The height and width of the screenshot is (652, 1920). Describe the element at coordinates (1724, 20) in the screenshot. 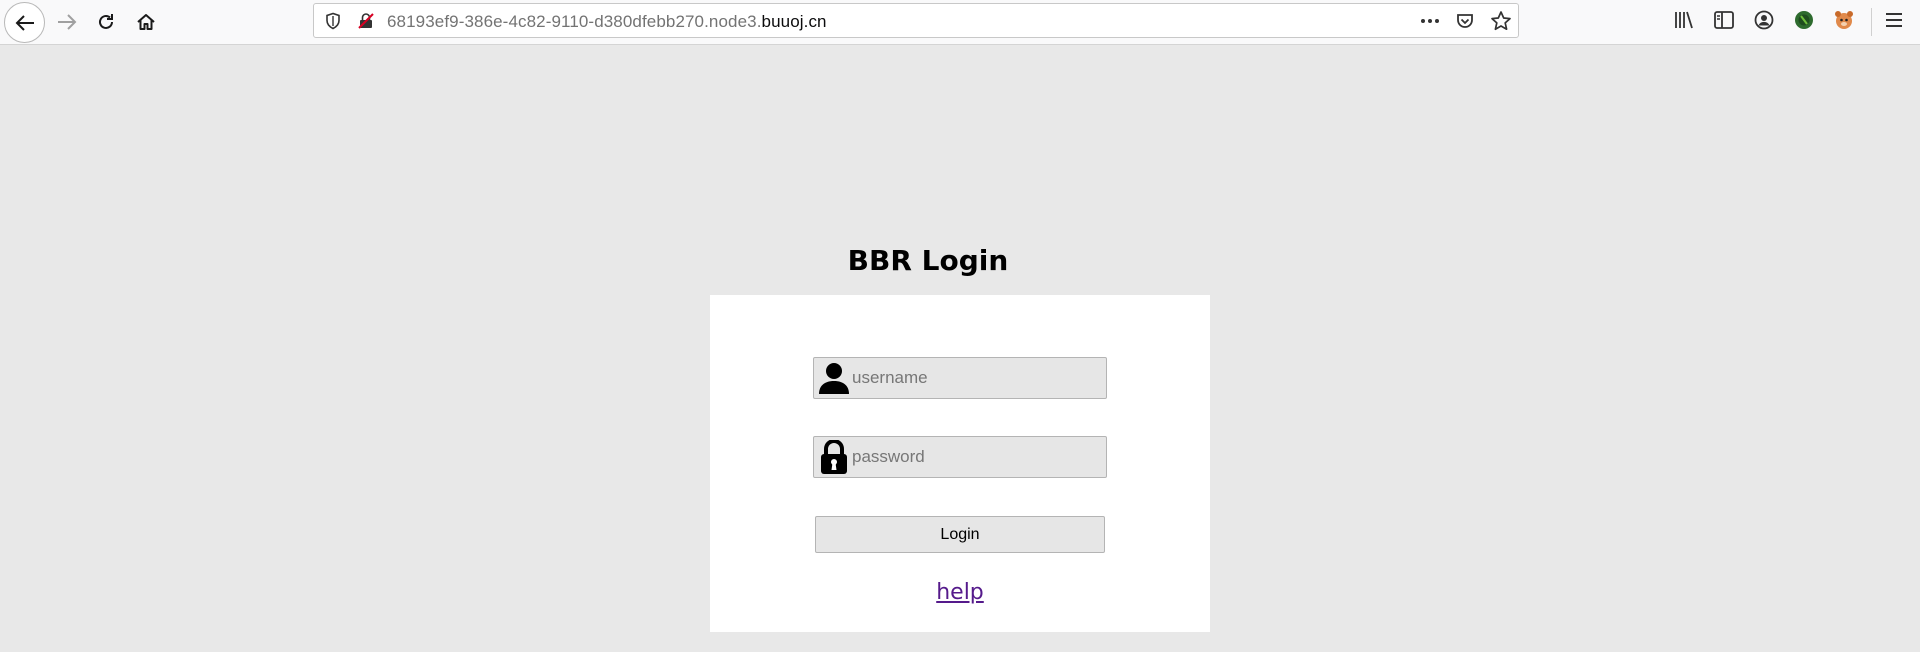

I see `sidebar-icon` at that location.